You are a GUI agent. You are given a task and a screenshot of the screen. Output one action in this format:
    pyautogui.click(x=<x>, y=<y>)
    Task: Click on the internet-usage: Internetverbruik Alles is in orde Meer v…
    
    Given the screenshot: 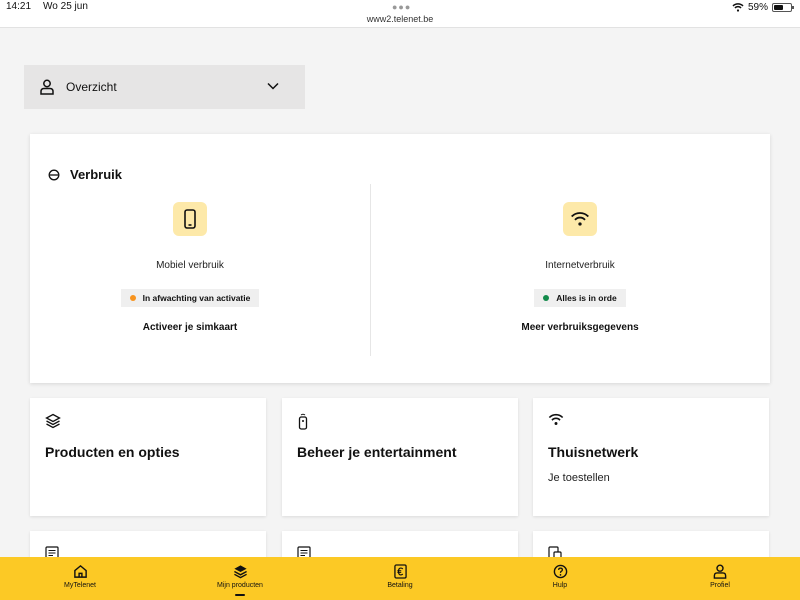 What is the action you would take?
    pyautogui.click(x=580, y=267)
    